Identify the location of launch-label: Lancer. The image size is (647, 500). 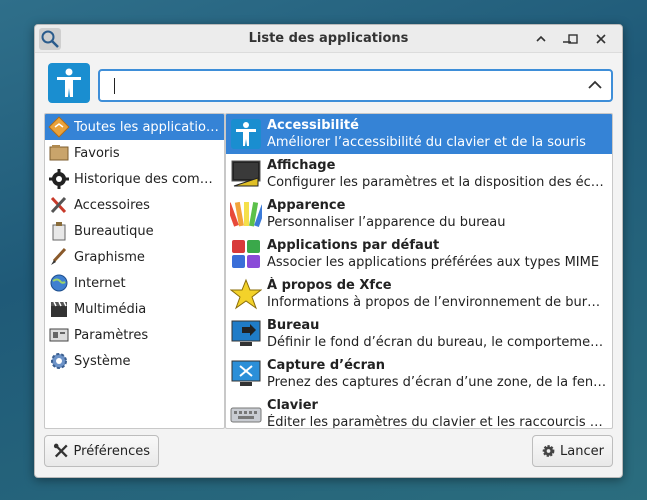
(582, 451).